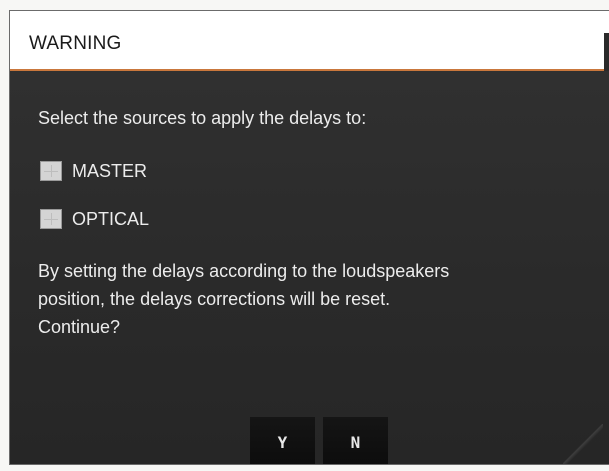  I want to click on optical-option: OPTICAL, so click(94, 219).